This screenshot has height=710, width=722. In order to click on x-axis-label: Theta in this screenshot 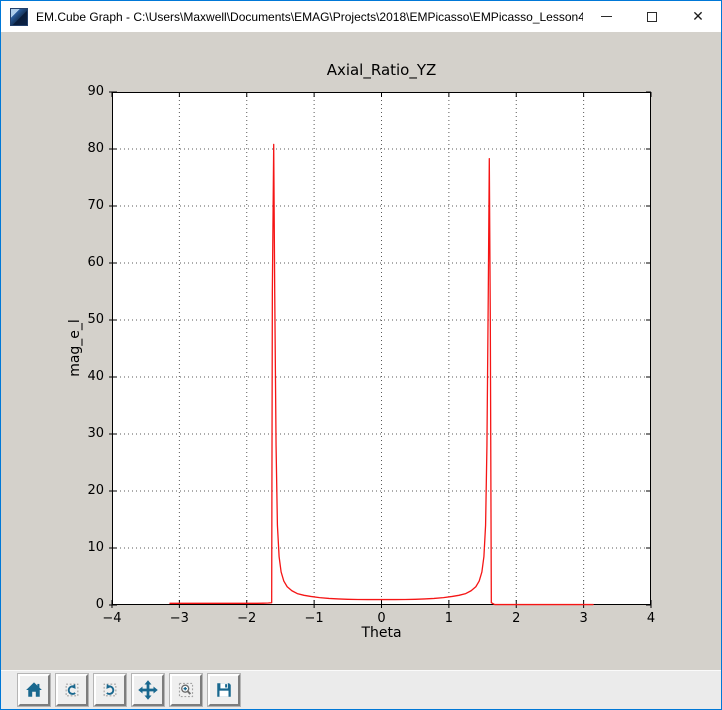, I will do `click(381, 633)`.